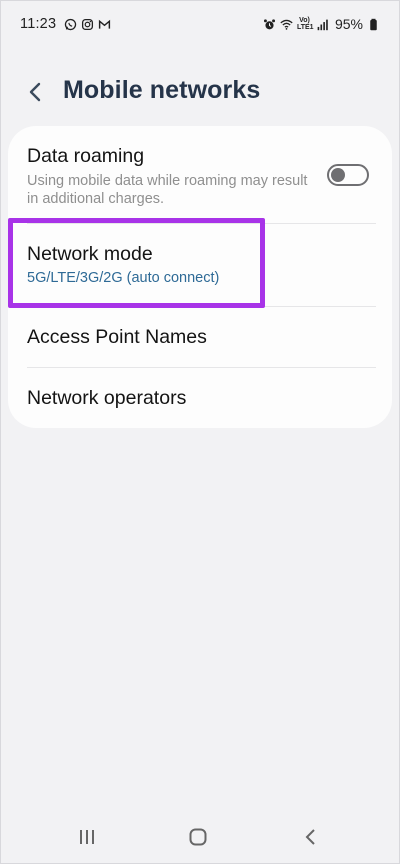 The height and width of the screenshot is (864, 400). Describe the element at coordinates (338, 175) in the screenshot. I see `toggle-knob` at that location.